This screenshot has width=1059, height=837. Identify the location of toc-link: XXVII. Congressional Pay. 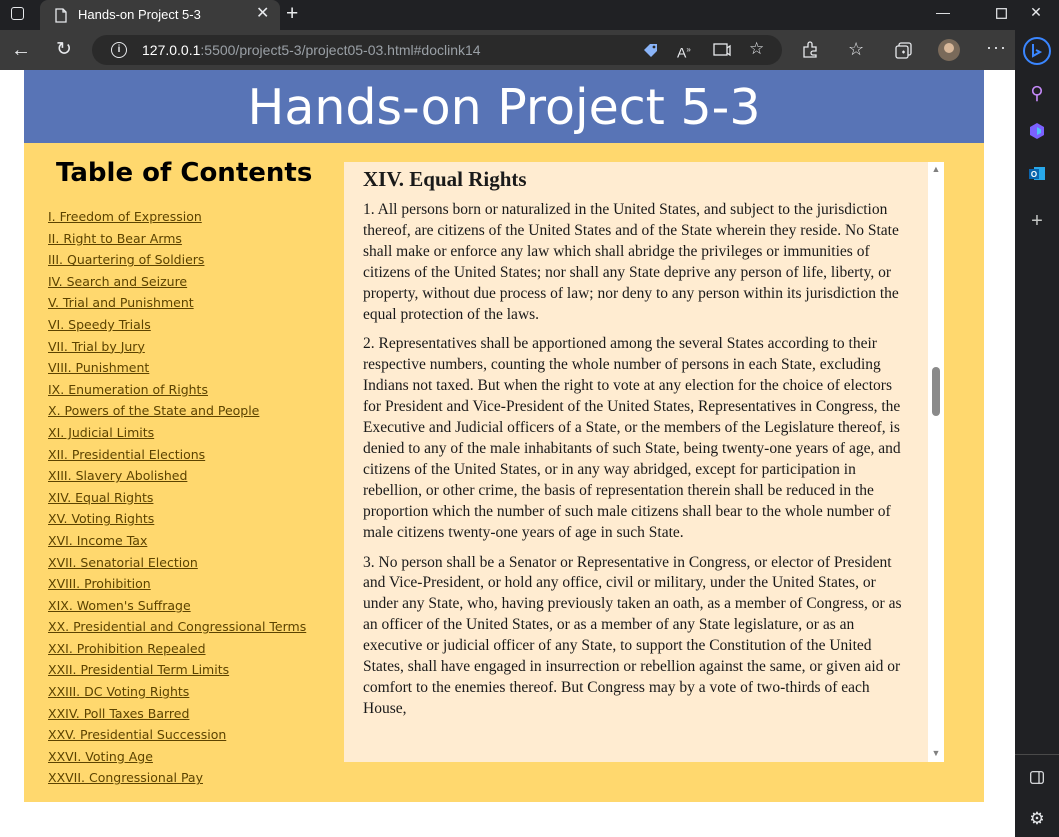
(125, 777).